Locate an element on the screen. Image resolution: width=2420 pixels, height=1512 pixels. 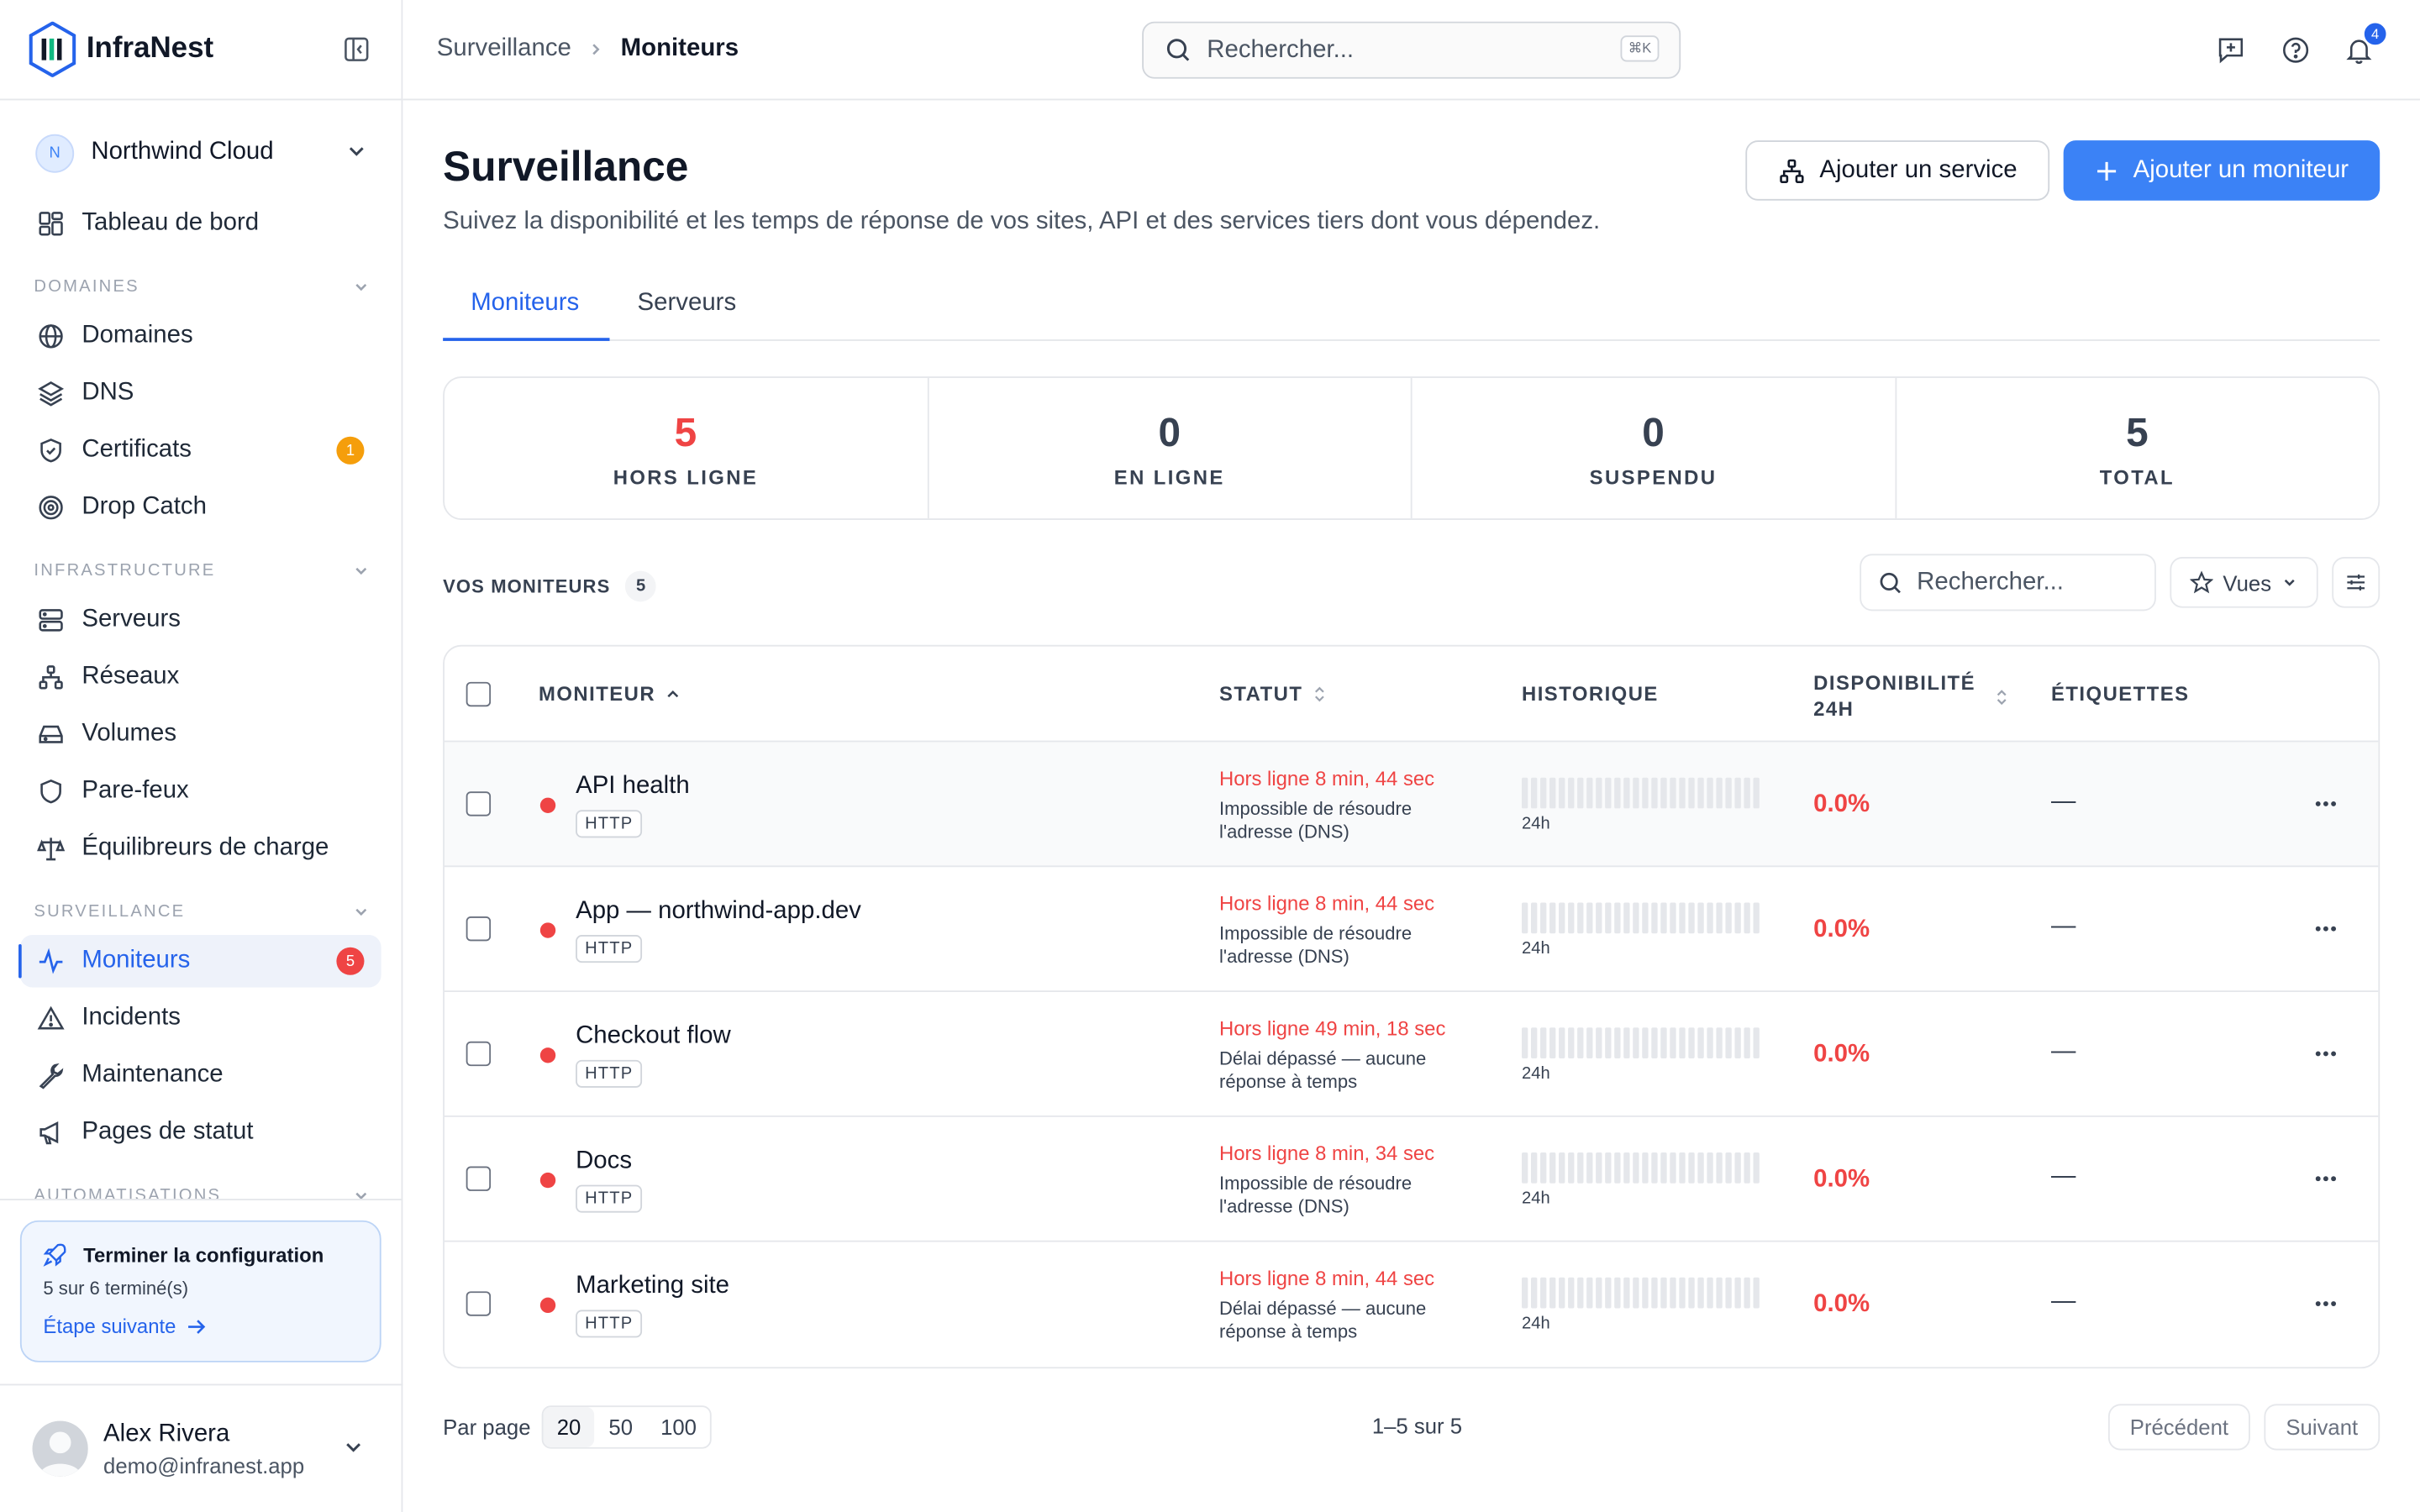
sidebar-item-load-balancers: Équilibreurs de charge is located at coordinates (200, 848).